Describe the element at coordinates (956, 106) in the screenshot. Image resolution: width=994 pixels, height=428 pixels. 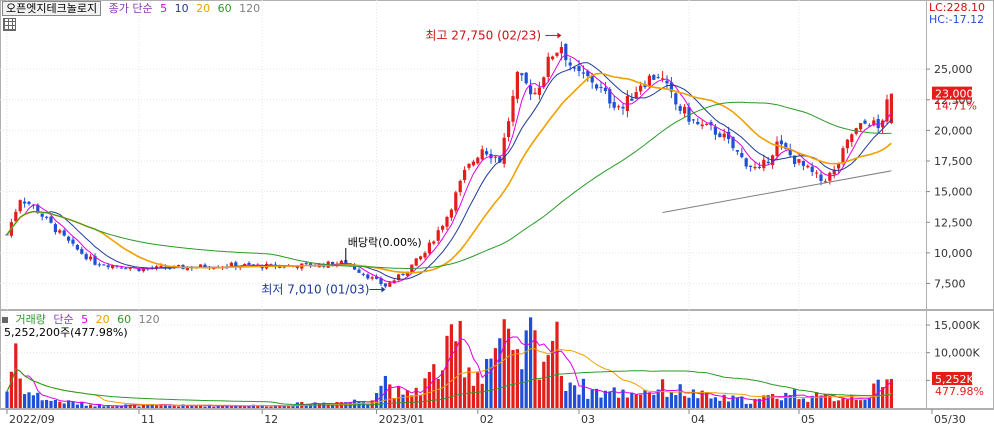
I see `last-change-text: 14.71%` at that location.